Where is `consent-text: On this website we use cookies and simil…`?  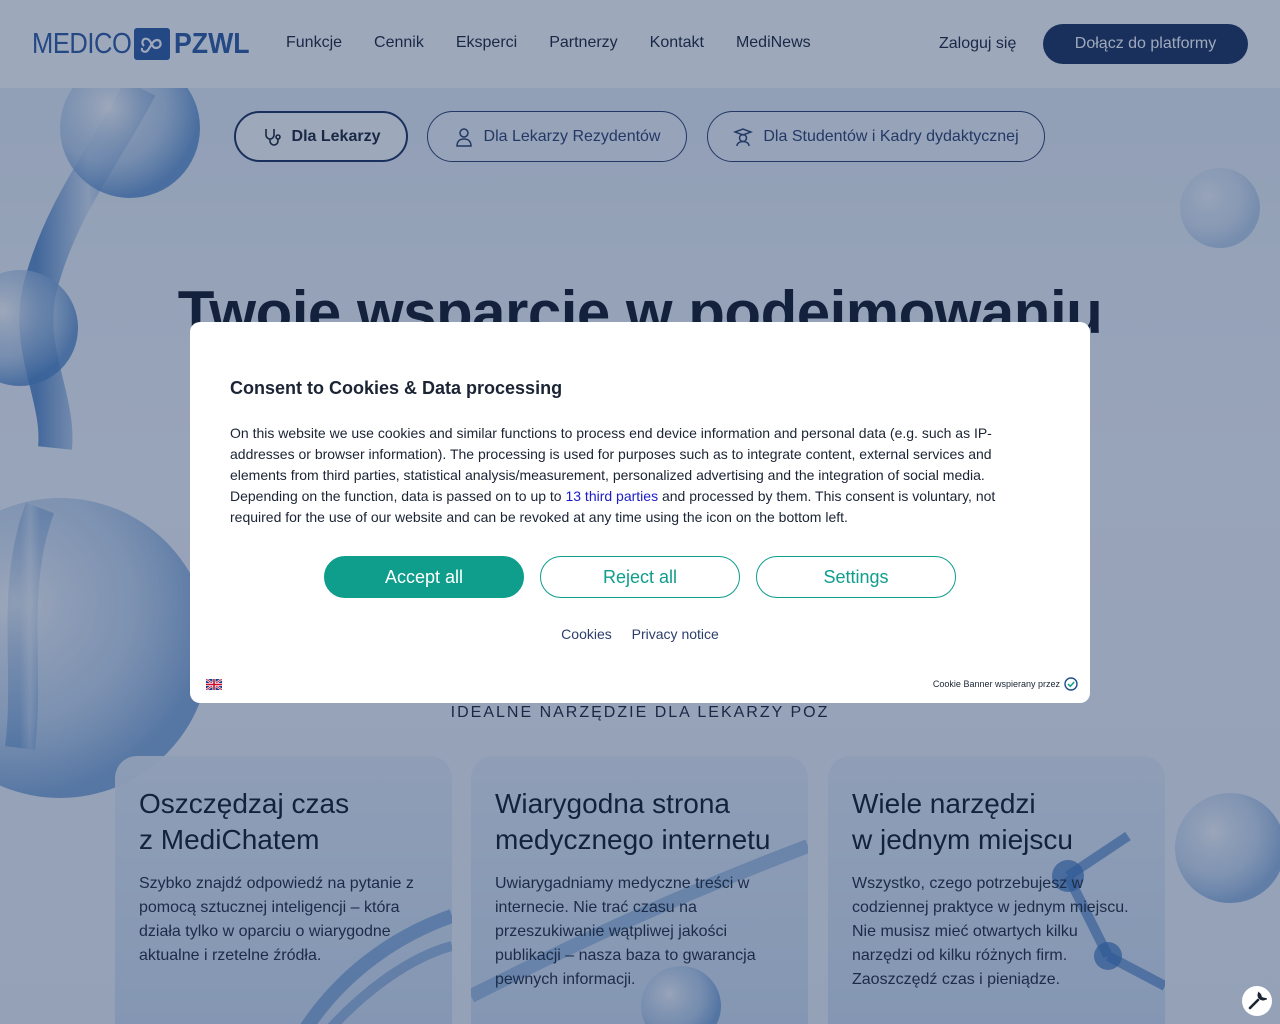 consent-text: On this website we use cookies and simil… is located at coordinates (613, 475).